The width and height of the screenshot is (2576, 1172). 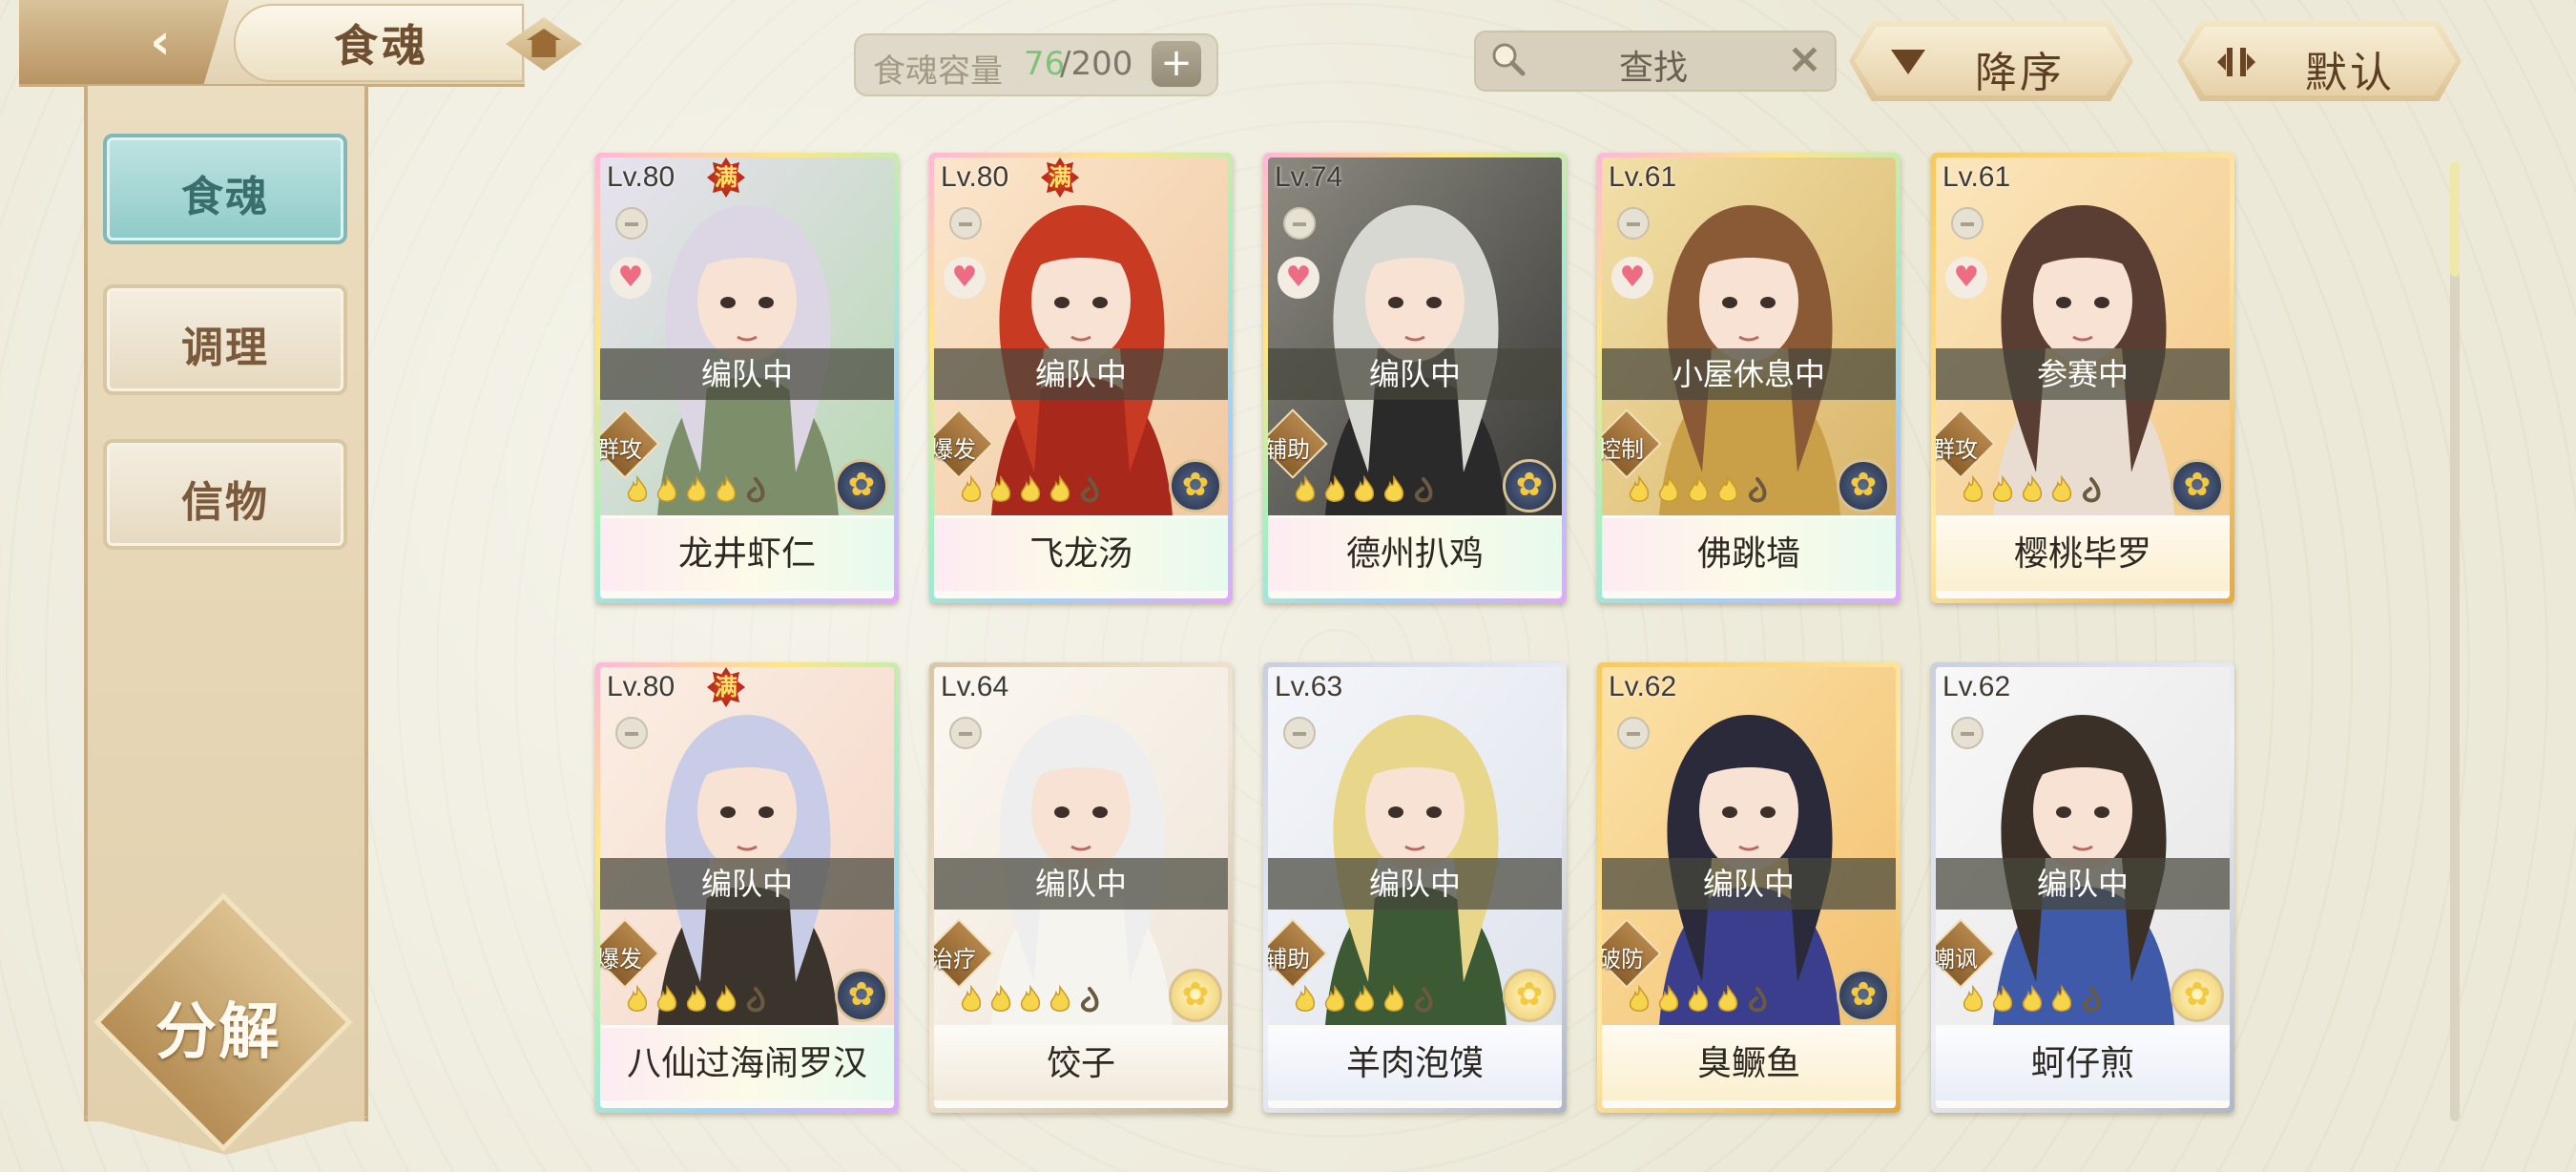 What do you see at coordinates (225, 339) in the screenshot?
I see `sidebar-item-conditioning: 调理` at bounding box center [225, 339].